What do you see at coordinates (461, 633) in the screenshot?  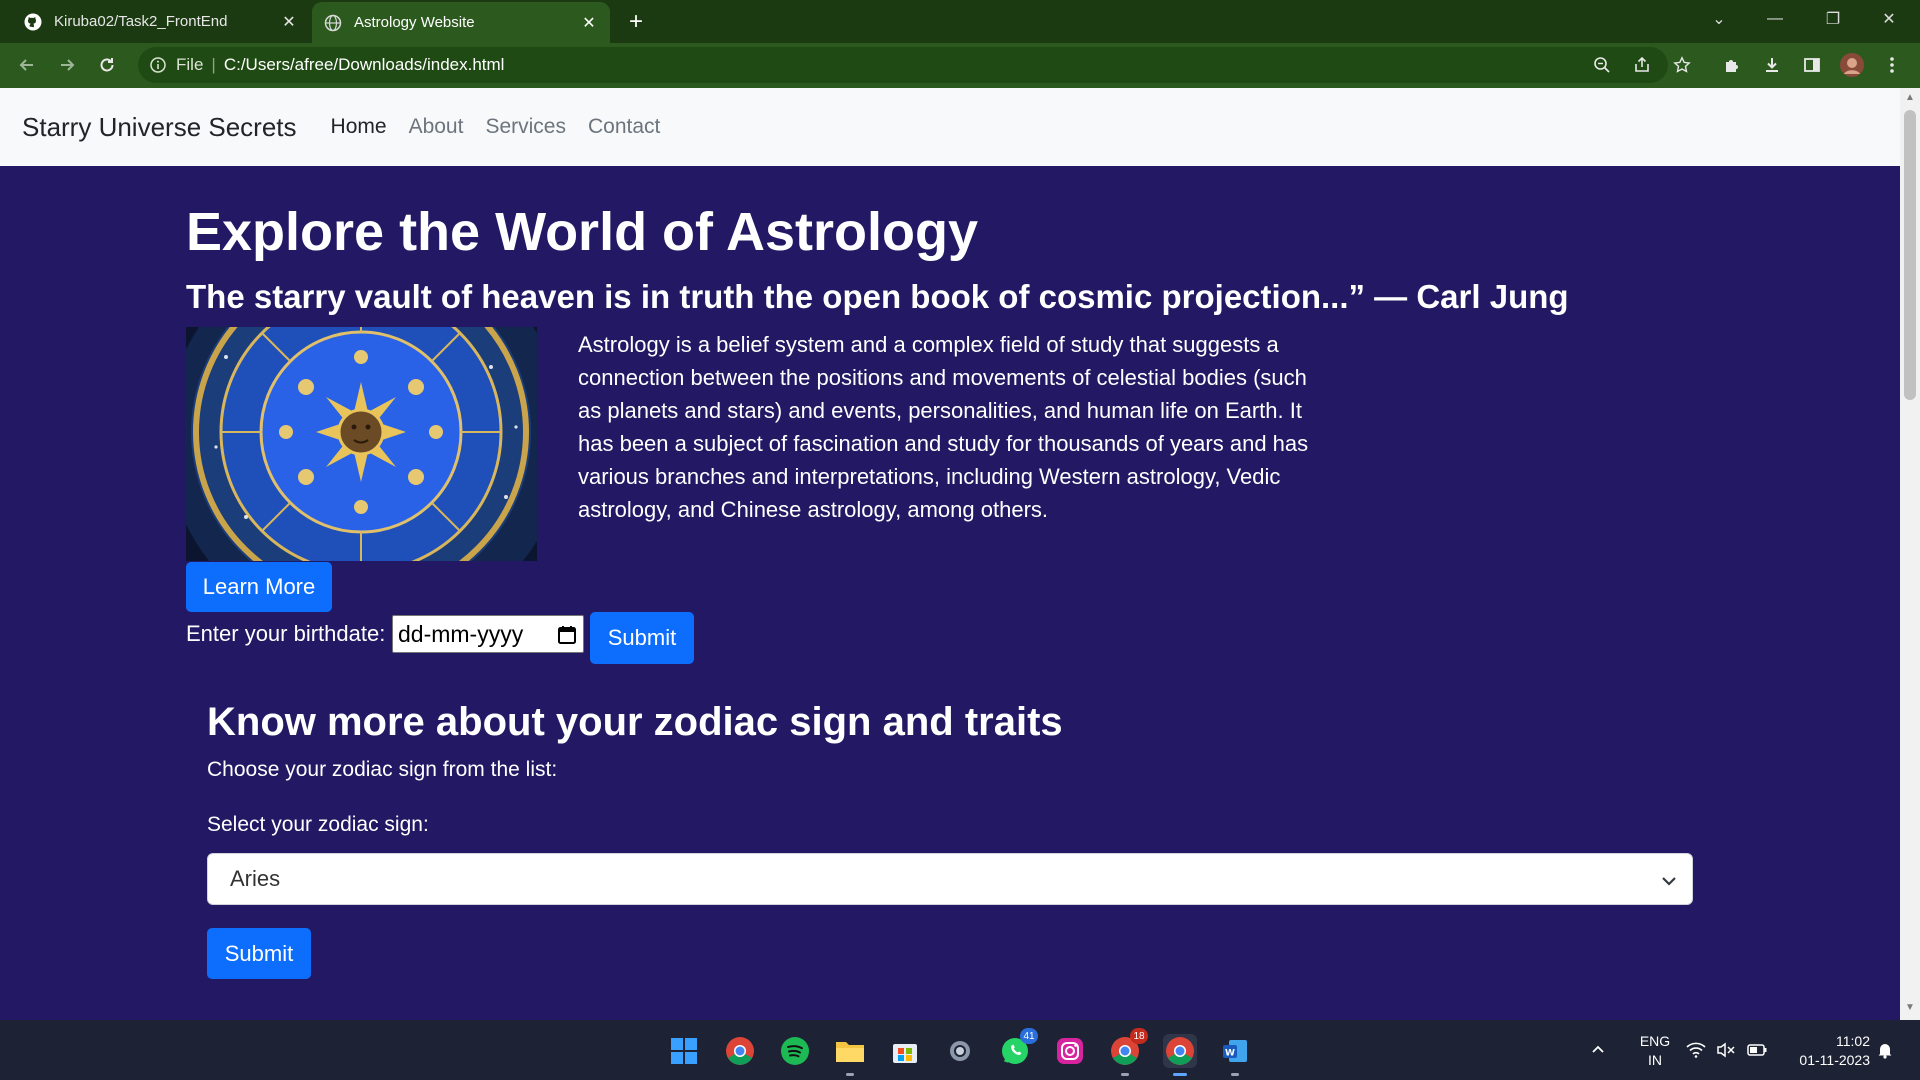 I see `birthdate-placeholder: dd-mm-yyyy` at bounding box center [461, 633].